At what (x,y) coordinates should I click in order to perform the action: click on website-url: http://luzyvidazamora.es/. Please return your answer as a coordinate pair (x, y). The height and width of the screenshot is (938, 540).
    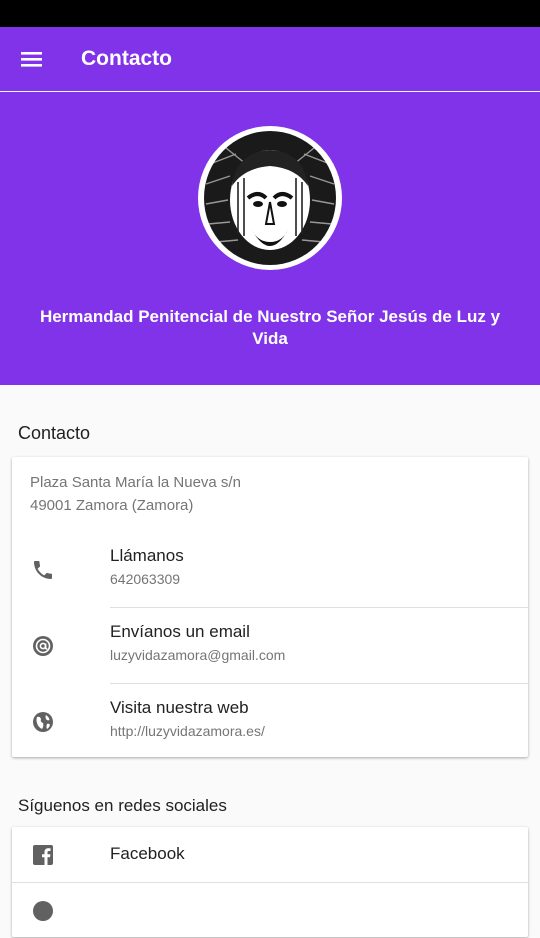
    Looking at the image, I should click on (187, 731).